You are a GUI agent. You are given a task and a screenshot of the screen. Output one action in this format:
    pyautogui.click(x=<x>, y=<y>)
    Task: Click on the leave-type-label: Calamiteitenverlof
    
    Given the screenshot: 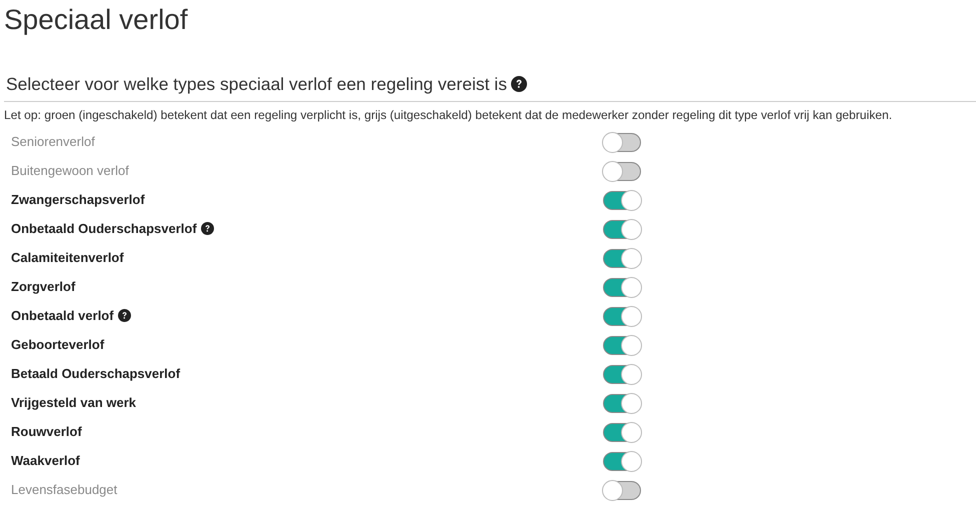 What is the action you would take?
    pyautogui.click(x=67, y=257)
    